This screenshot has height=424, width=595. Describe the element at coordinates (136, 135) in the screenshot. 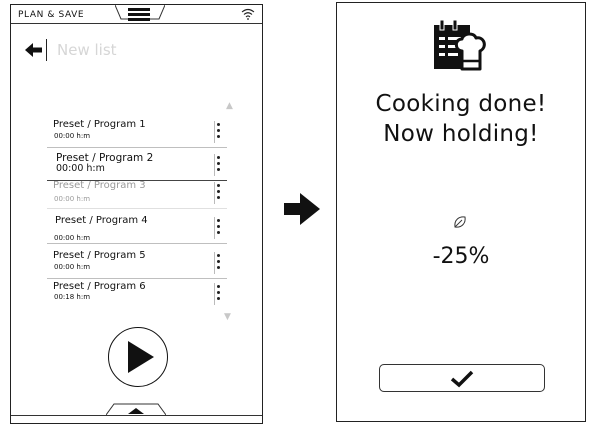

I see `list-item: Preset / Program 1 00:00 h:m` at that location.